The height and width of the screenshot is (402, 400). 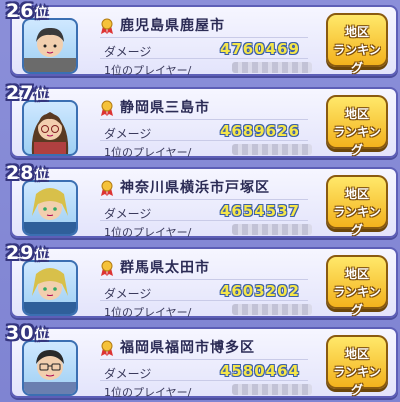 What do you see at coordinates (259, 371) in the screenshot?
I see `damage-value: 4580464` at bounding box center [259, 371].